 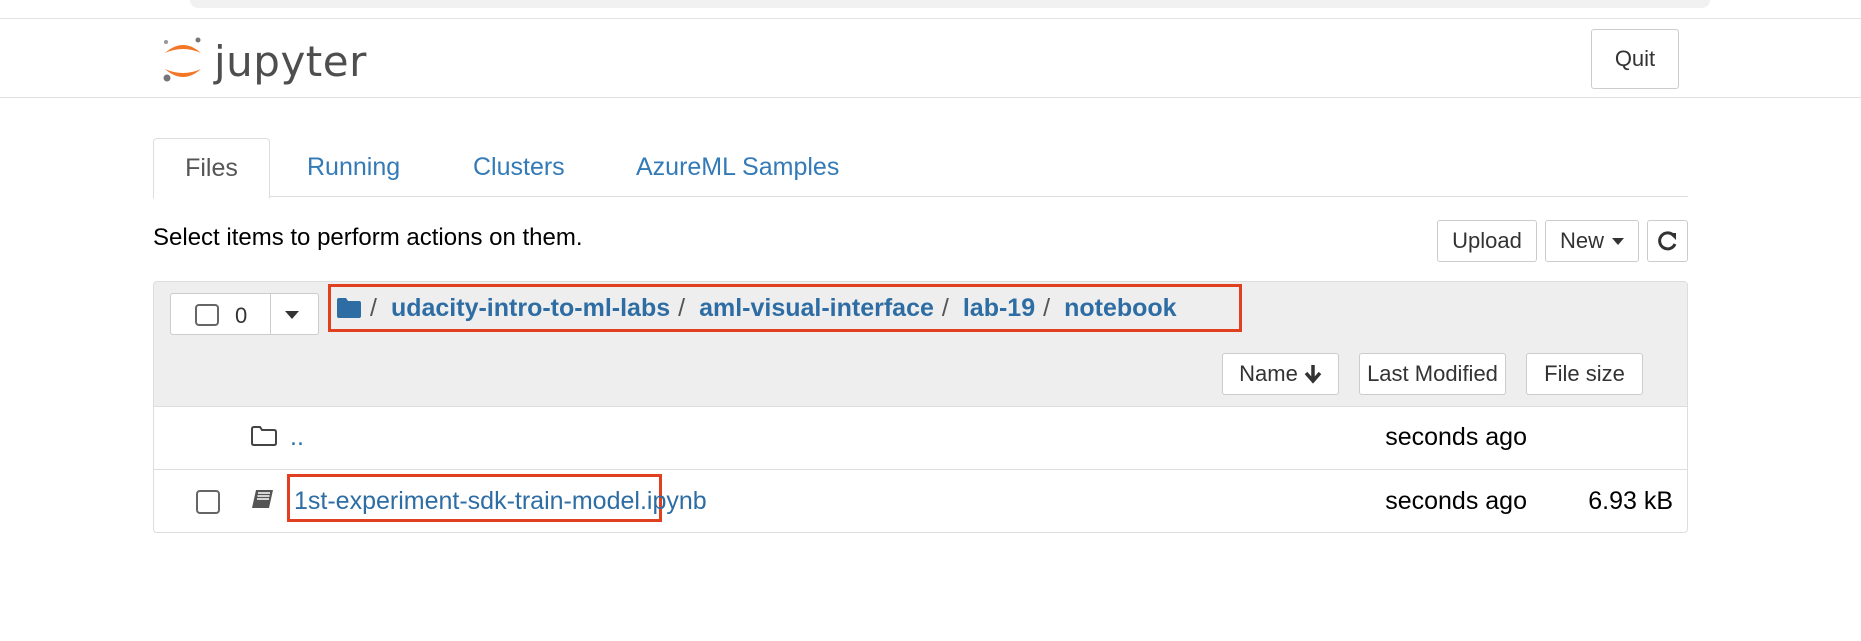 I want to click on sort-name-label: Name, so click(x=1268, y=373).